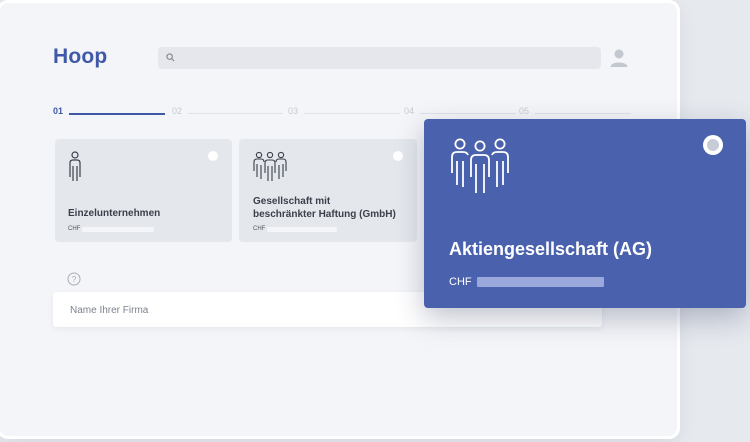 The width and height of the screenshot is (750, 442). Describe the element at coordinates (177, 111) in the screenshot. I see `step-2: 02` at that location.